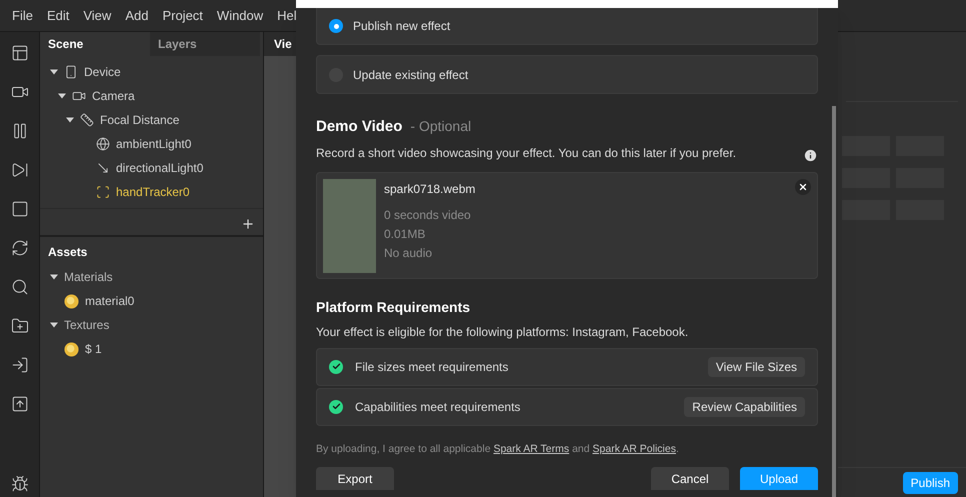 The image size is (966, 497). Describe the element at coordinates (19, 326) in the screenshot. I see `folder-plus-icon` at that location.